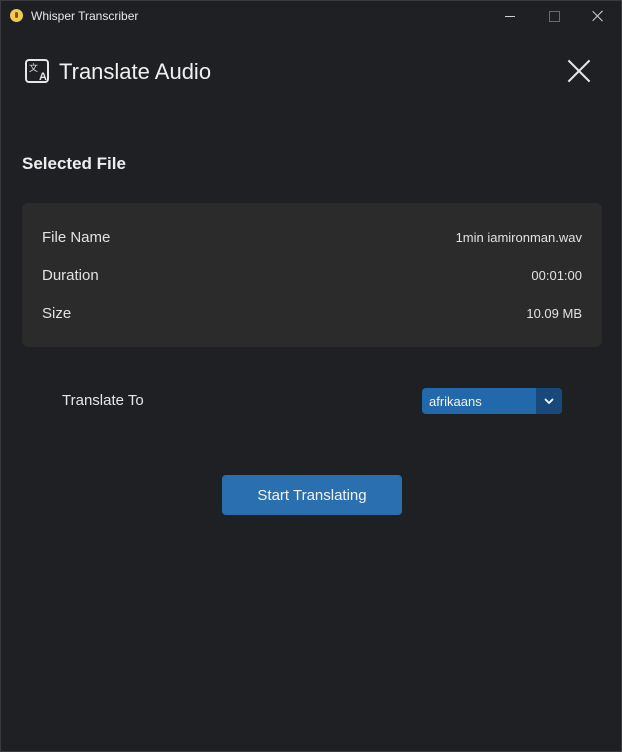 The width and height of the screenshot is (622, 752). I want to click on duration-label: Duration, so click(70, 275).